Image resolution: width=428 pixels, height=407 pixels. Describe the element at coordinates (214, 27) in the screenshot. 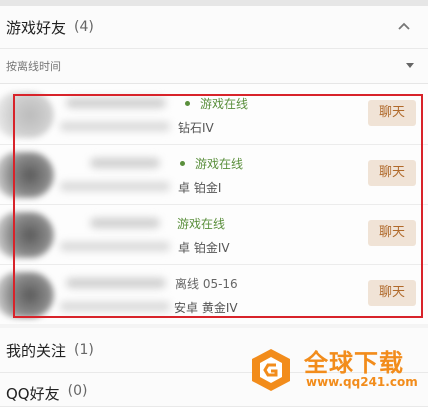

I see `game-friends-header: 游戏好友 (4)` at that location.